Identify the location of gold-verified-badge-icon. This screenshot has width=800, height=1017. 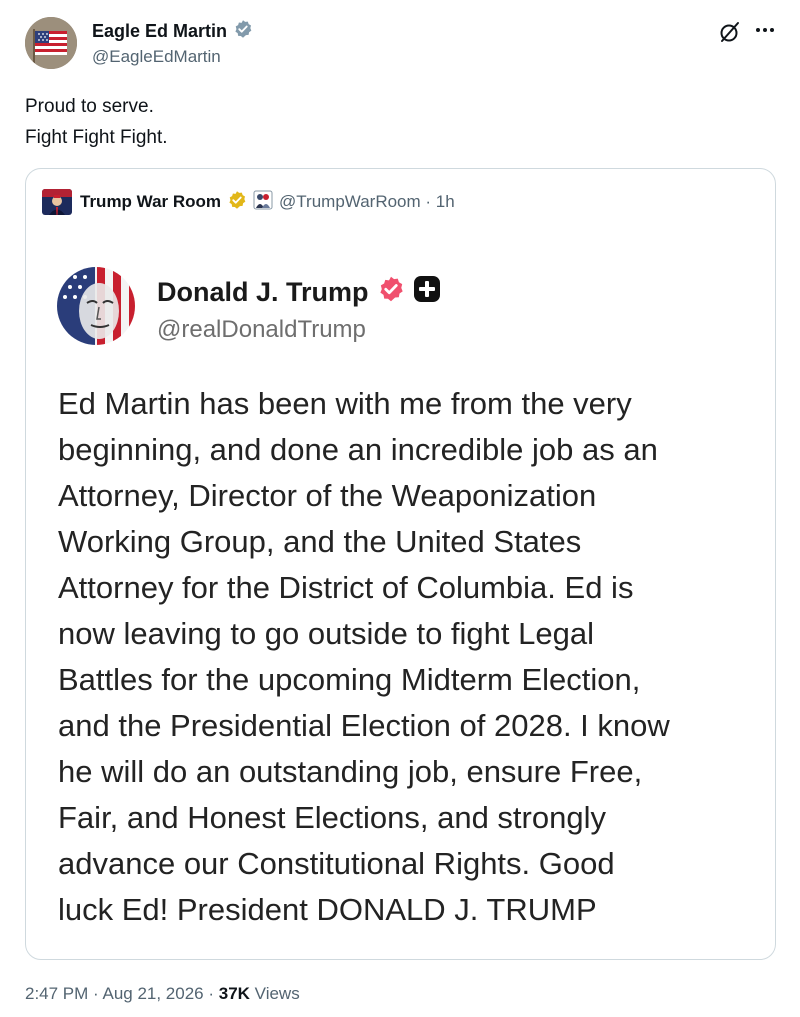
(237, 202).